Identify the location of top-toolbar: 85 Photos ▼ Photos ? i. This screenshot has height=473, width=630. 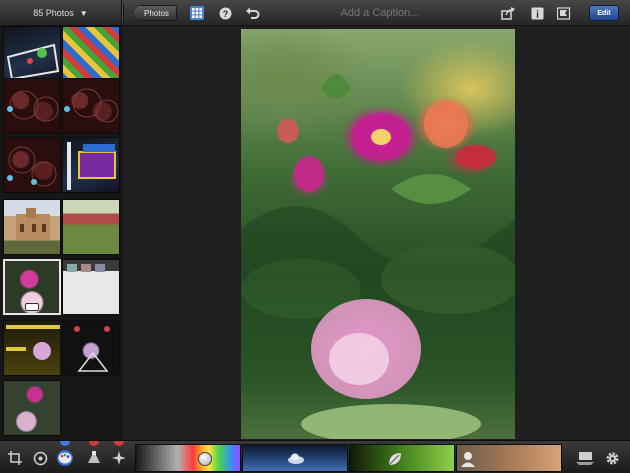
(315, 13).